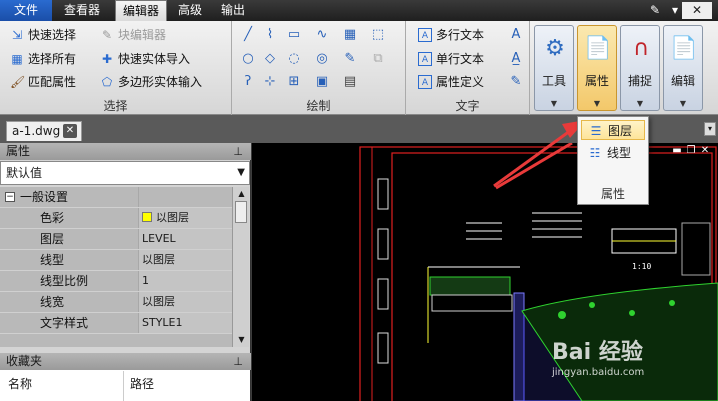 The height and width of the screenshot is (401, 718). Describe the element at coordinates (241, 194) in the screenshot. I see `scroll-up-icon: ▲` at that location.